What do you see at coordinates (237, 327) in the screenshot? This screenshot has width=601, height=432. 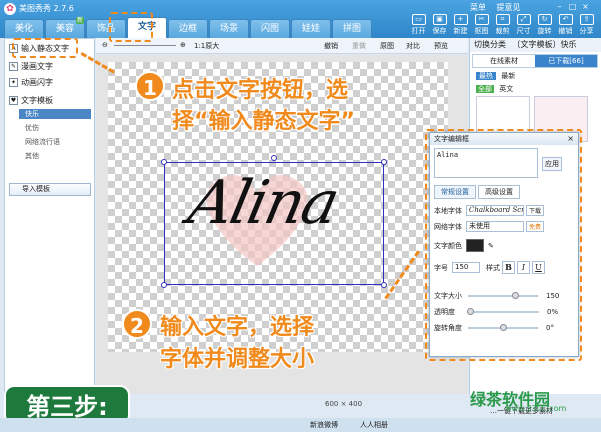 I see `step2-line1: 输入文字，选择` at bounding box center [237, 327].